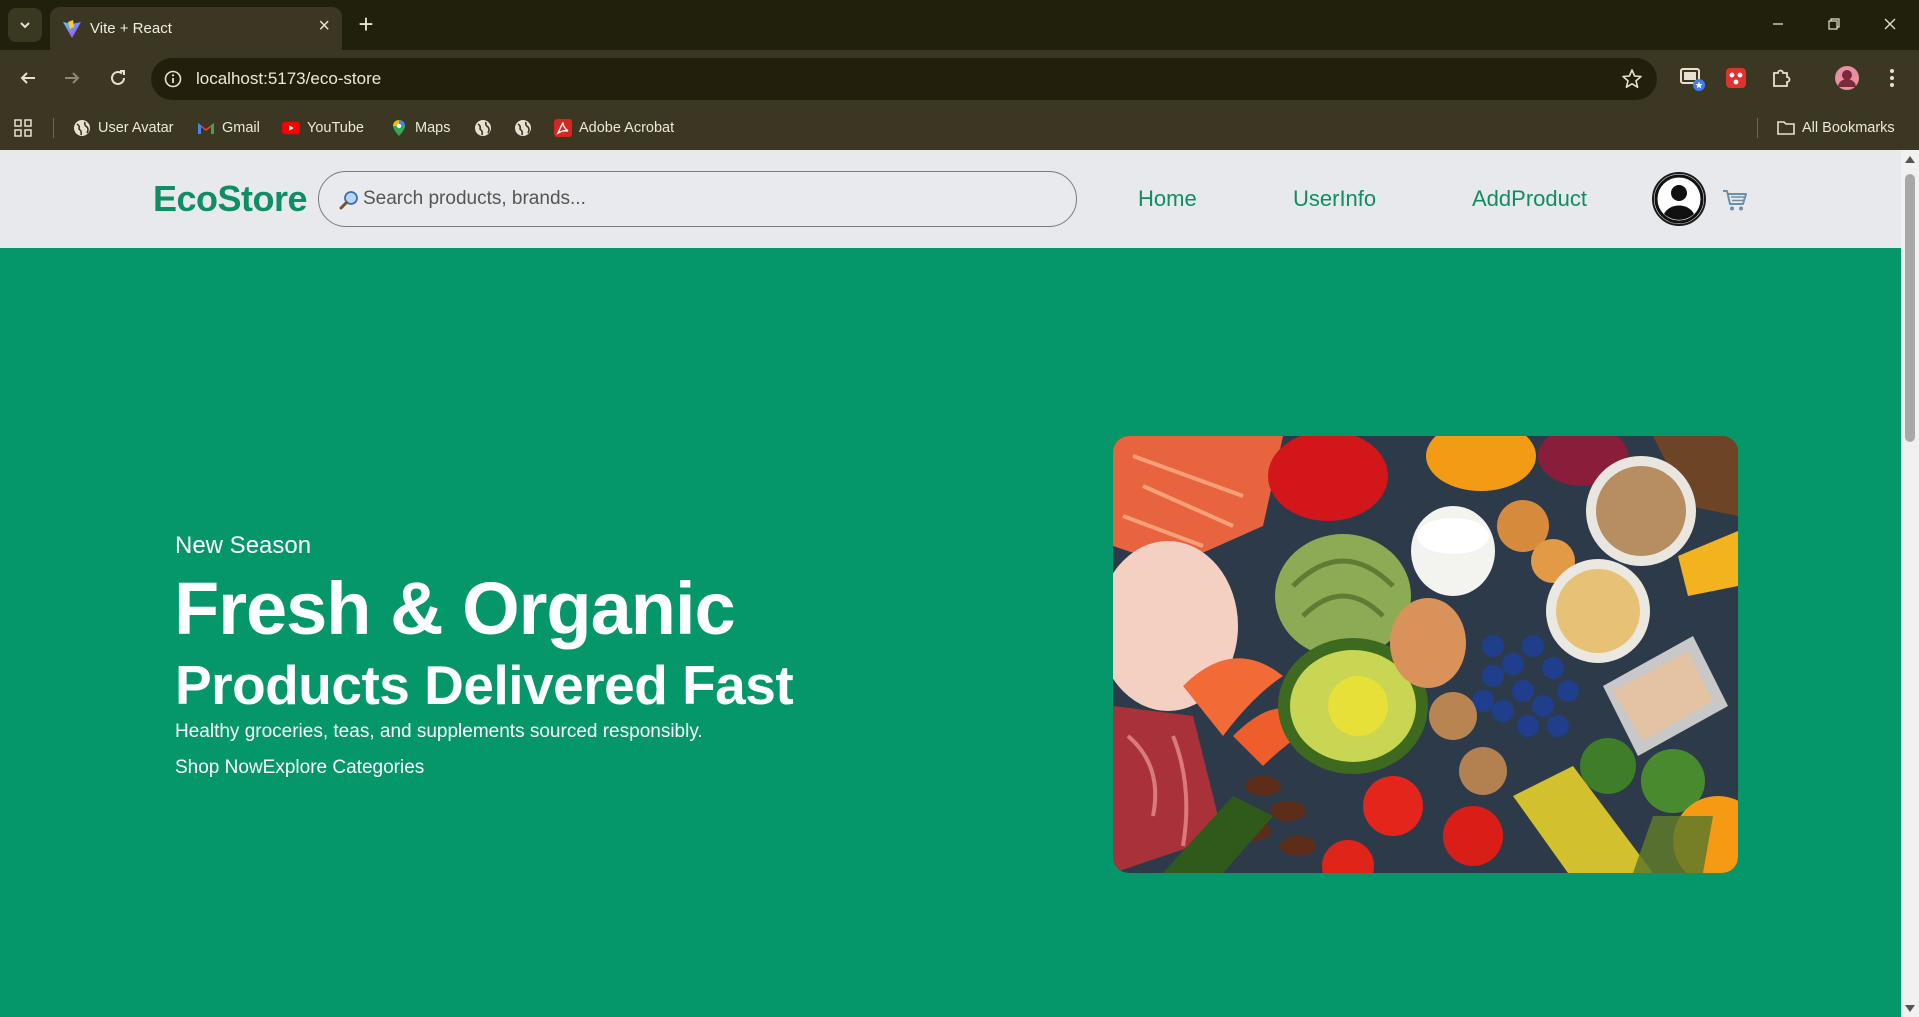  I want to click on browser-toolbar: localhost:5173/eco-store, so click(959, 78).